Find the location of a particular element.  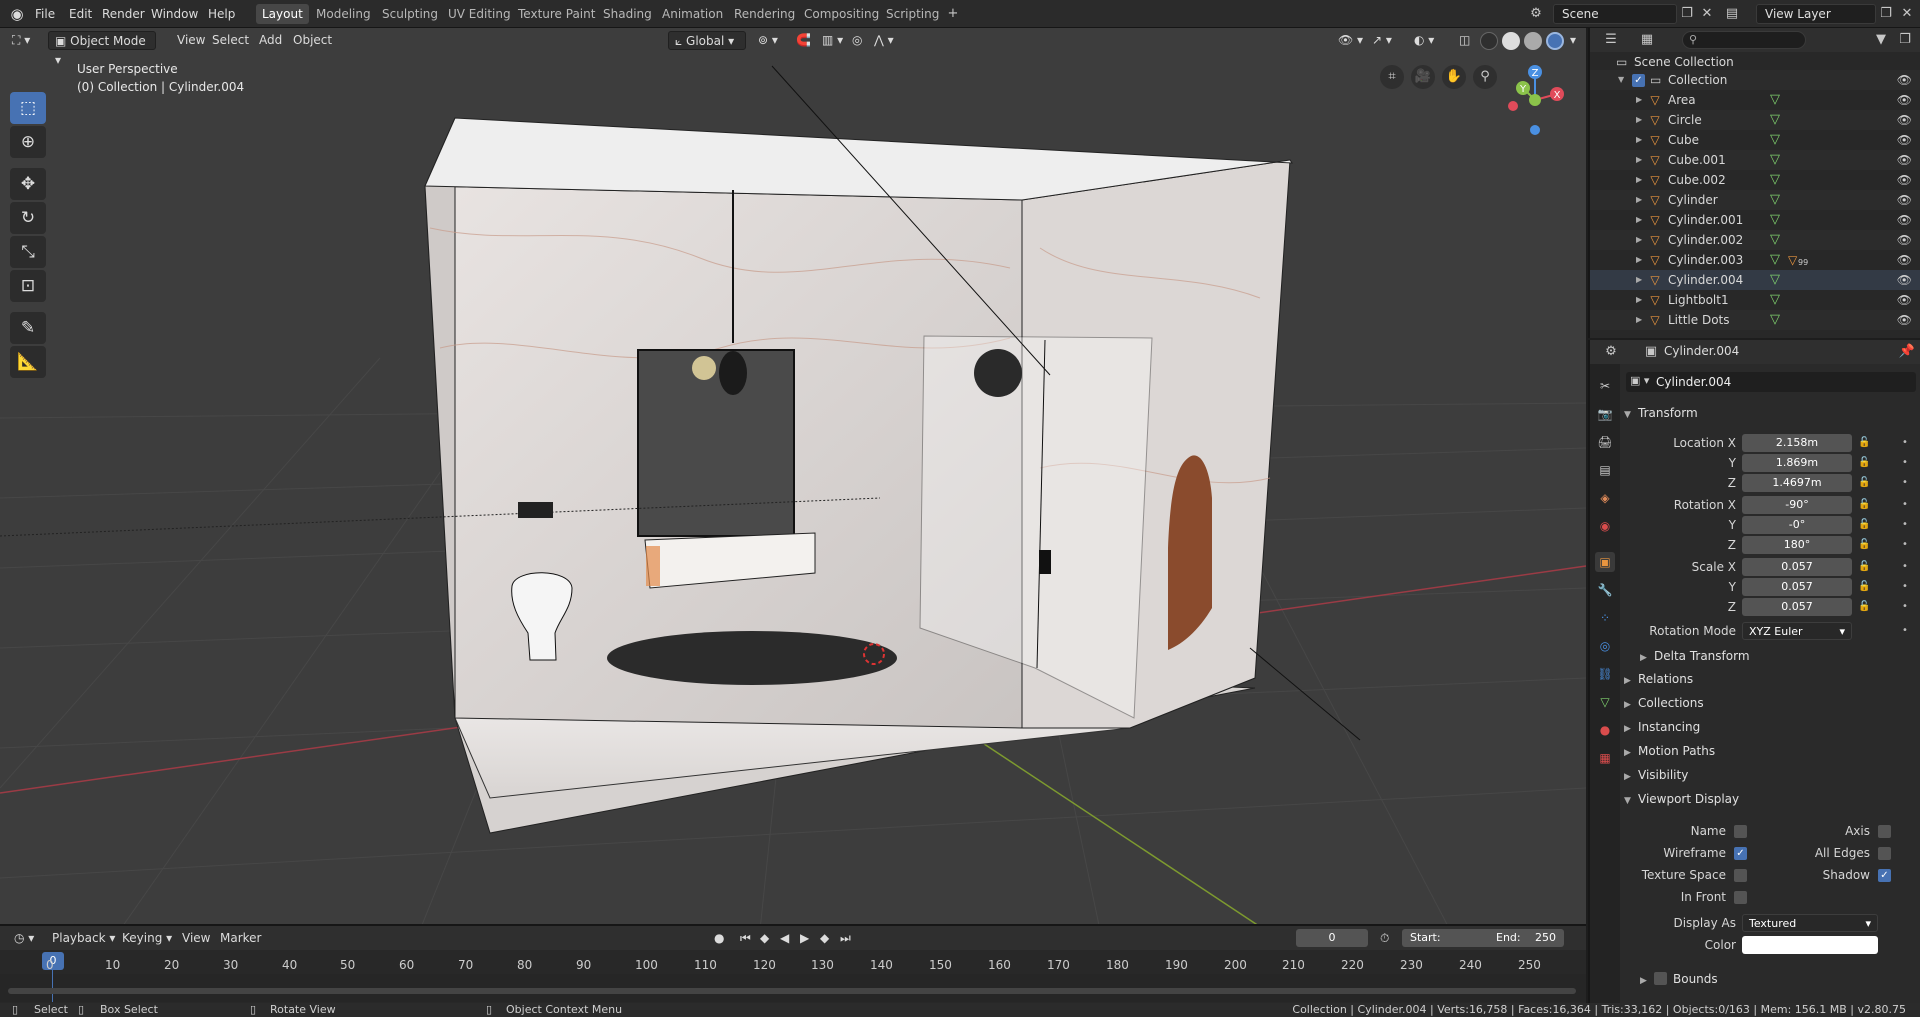

all-edges-checkbox is located at coordinates (1884, 853).